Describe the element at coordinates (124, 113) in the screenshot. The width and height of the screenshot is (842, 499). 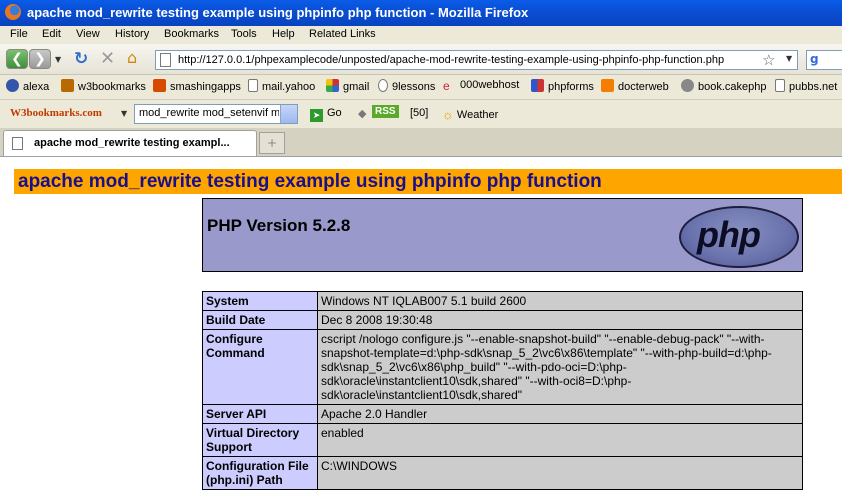
I see `logo-dropdown-icon: ▼` at that location.